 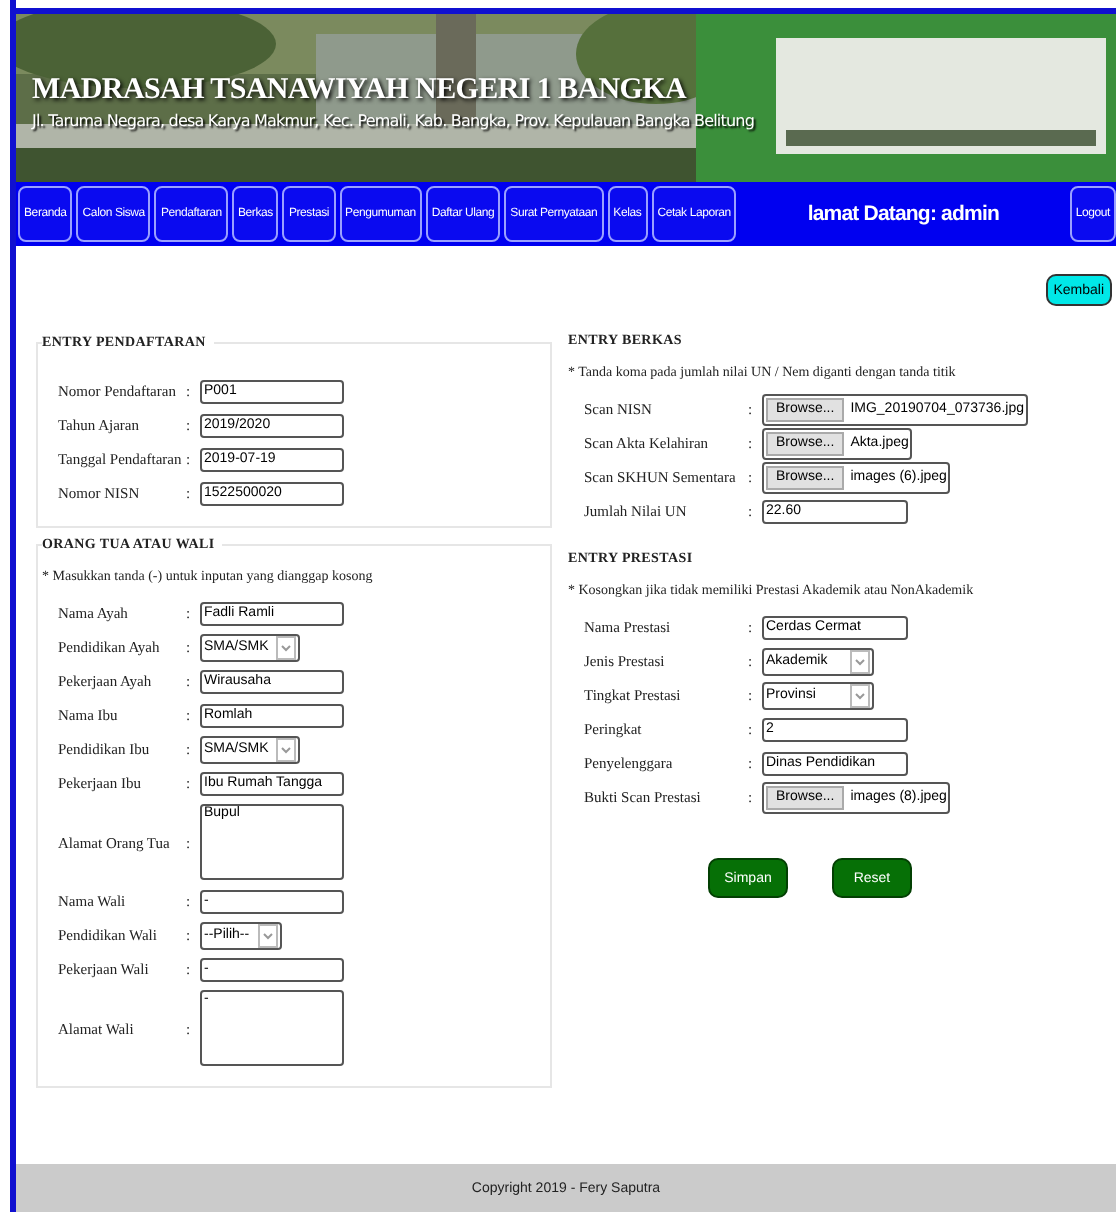 What do you see at coordinates (394, 121) in the screenshot?
I see `school-address: Jl. Taruma Negara, desa Karya Makmur, Kec. Pemali, Kab. Bangka, Prov. Kepulauan Bangka Belitung` at bounding box center [394, 121].